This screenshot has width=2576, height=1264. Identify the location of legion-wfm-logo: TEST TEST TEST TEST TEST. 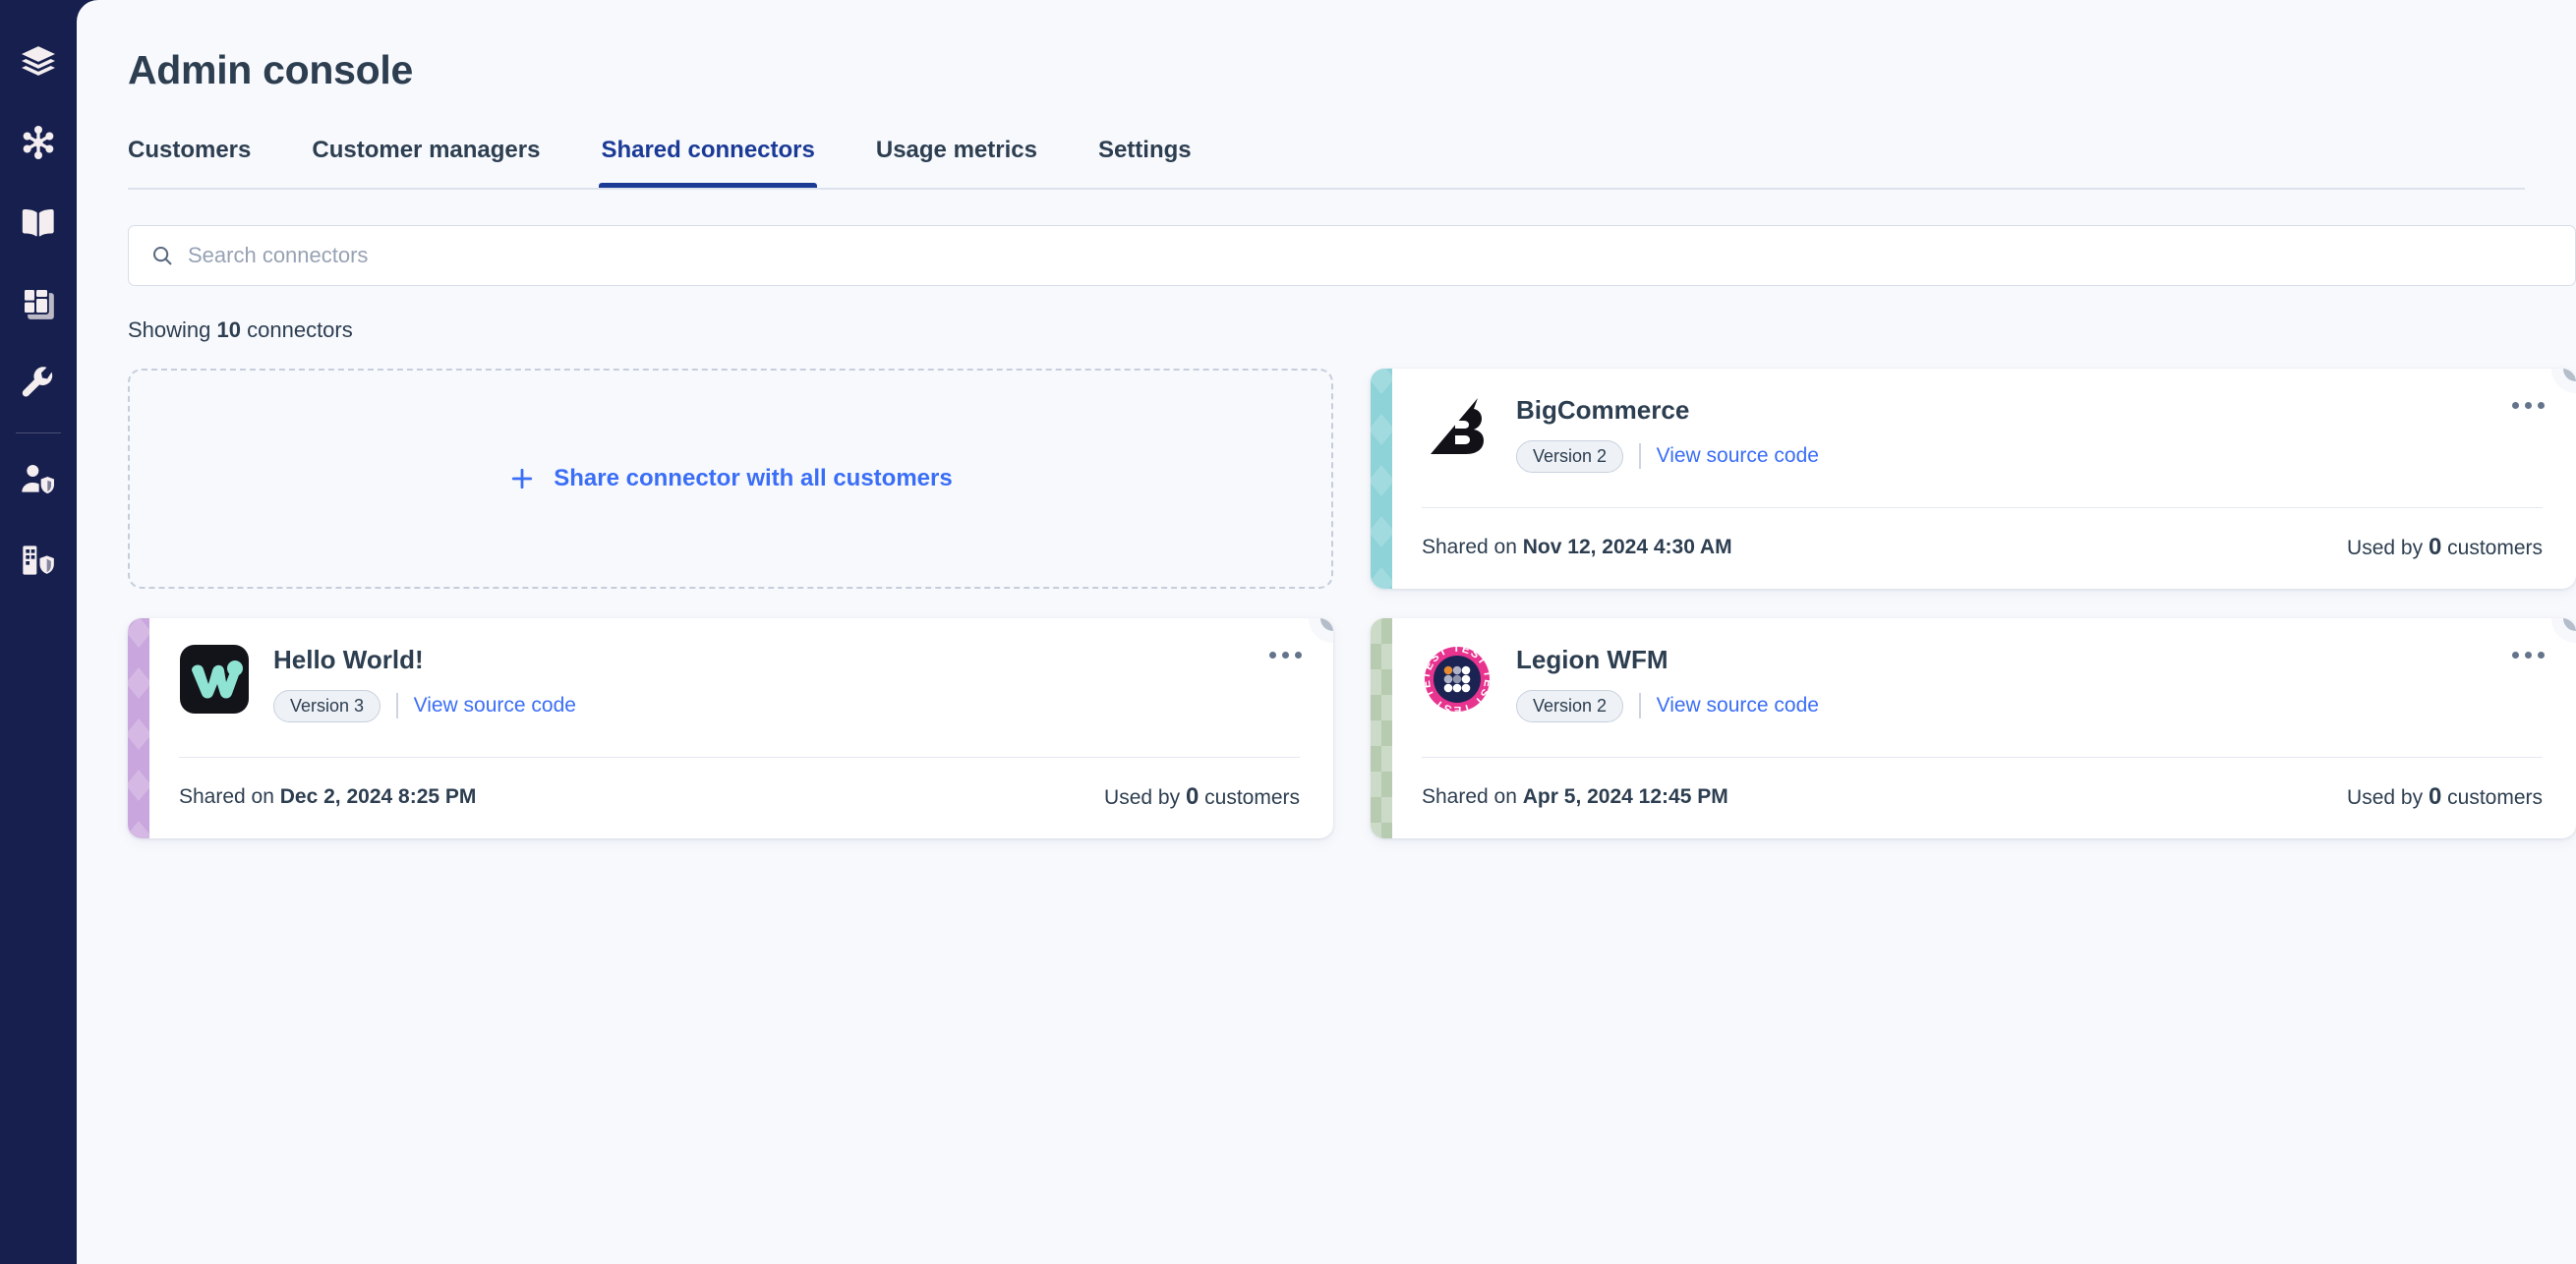
(1457, 680).